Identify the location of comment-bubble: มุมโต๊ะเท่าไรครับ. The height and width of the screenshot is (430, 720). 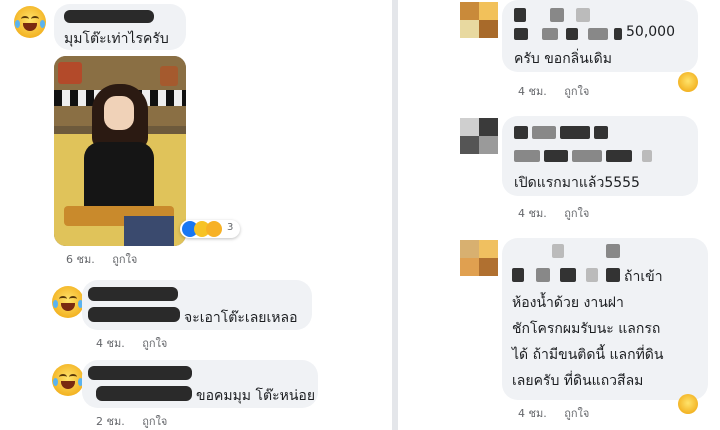
(120, 27).